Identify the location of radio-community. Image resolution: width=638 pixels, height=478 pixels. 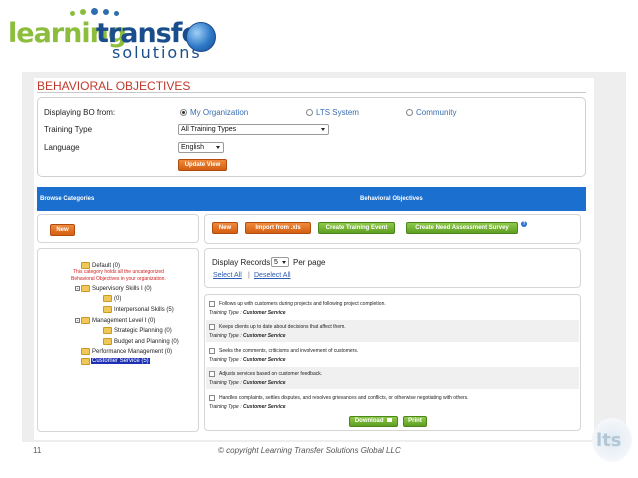
(409, 112).